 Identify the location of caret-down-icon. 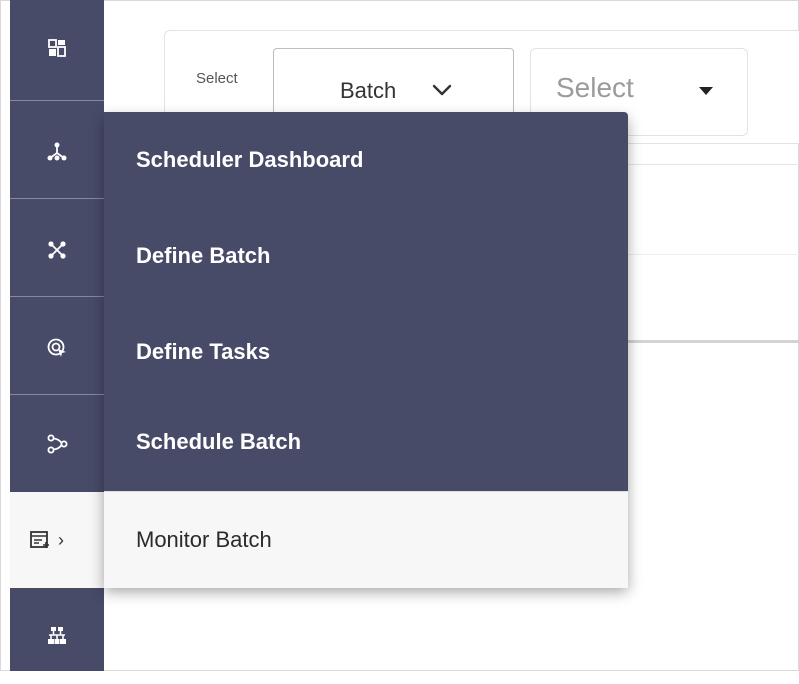
(706, 91).